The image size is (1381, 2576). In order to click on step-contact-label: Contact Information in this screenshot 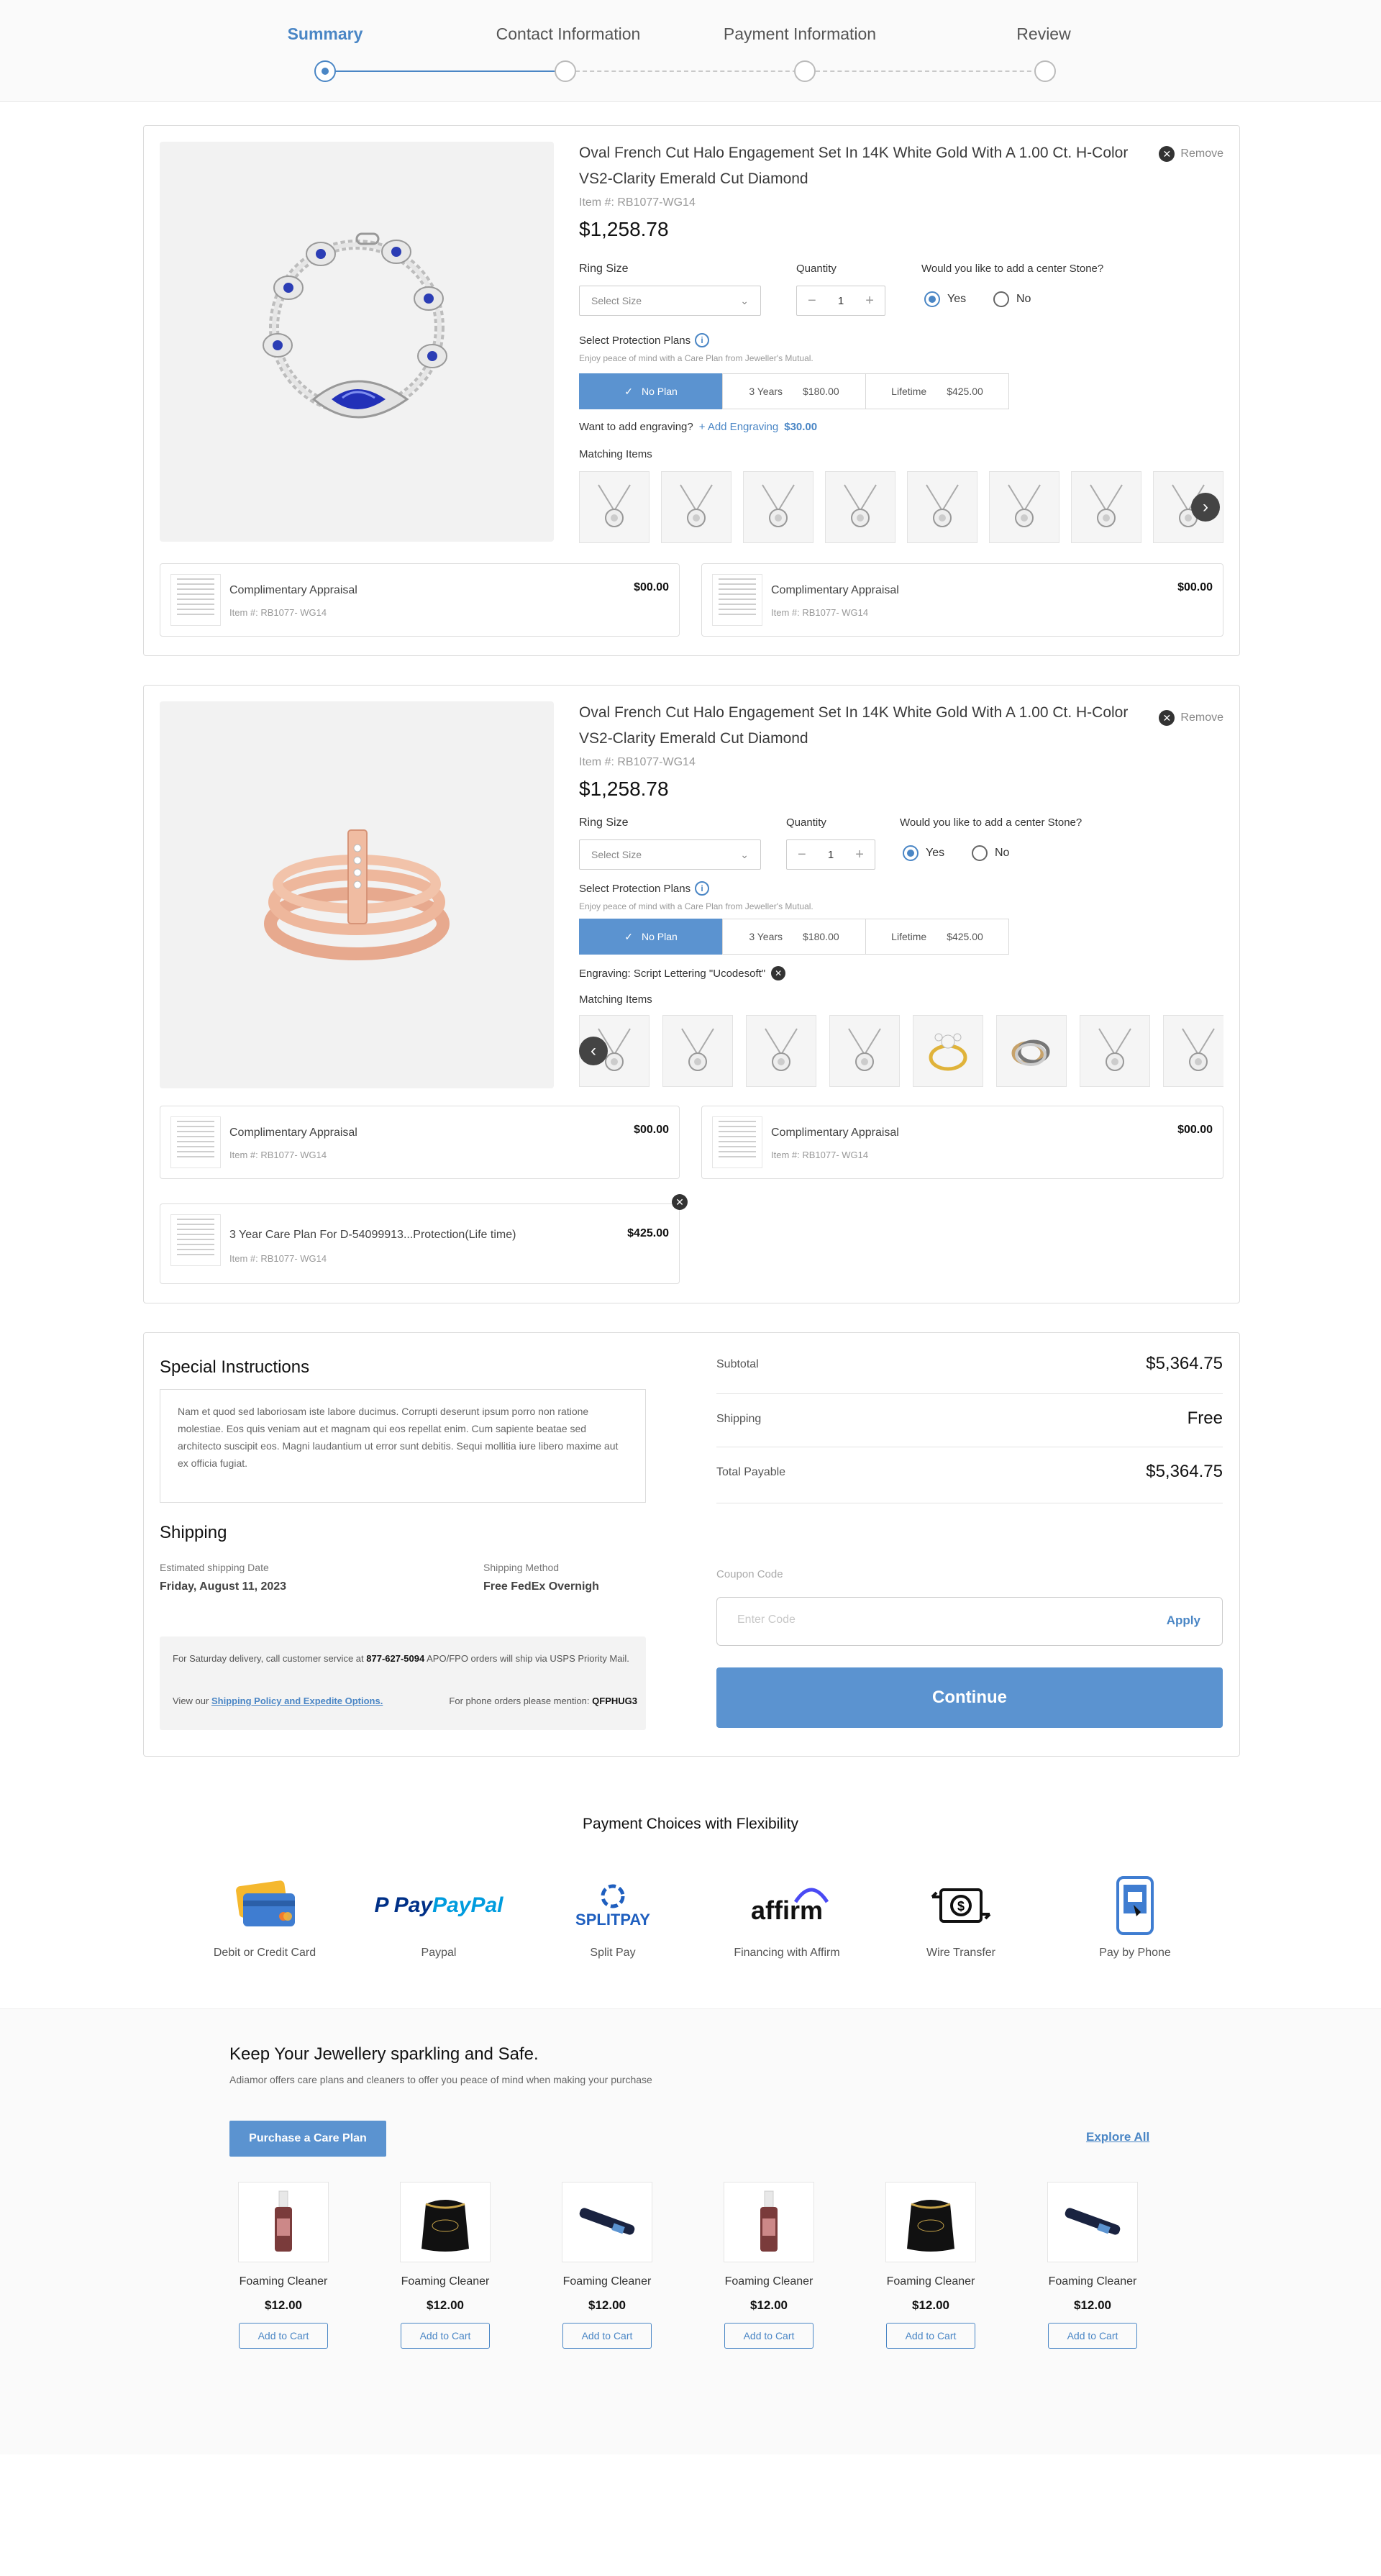, I will do `click(568, 34)`.